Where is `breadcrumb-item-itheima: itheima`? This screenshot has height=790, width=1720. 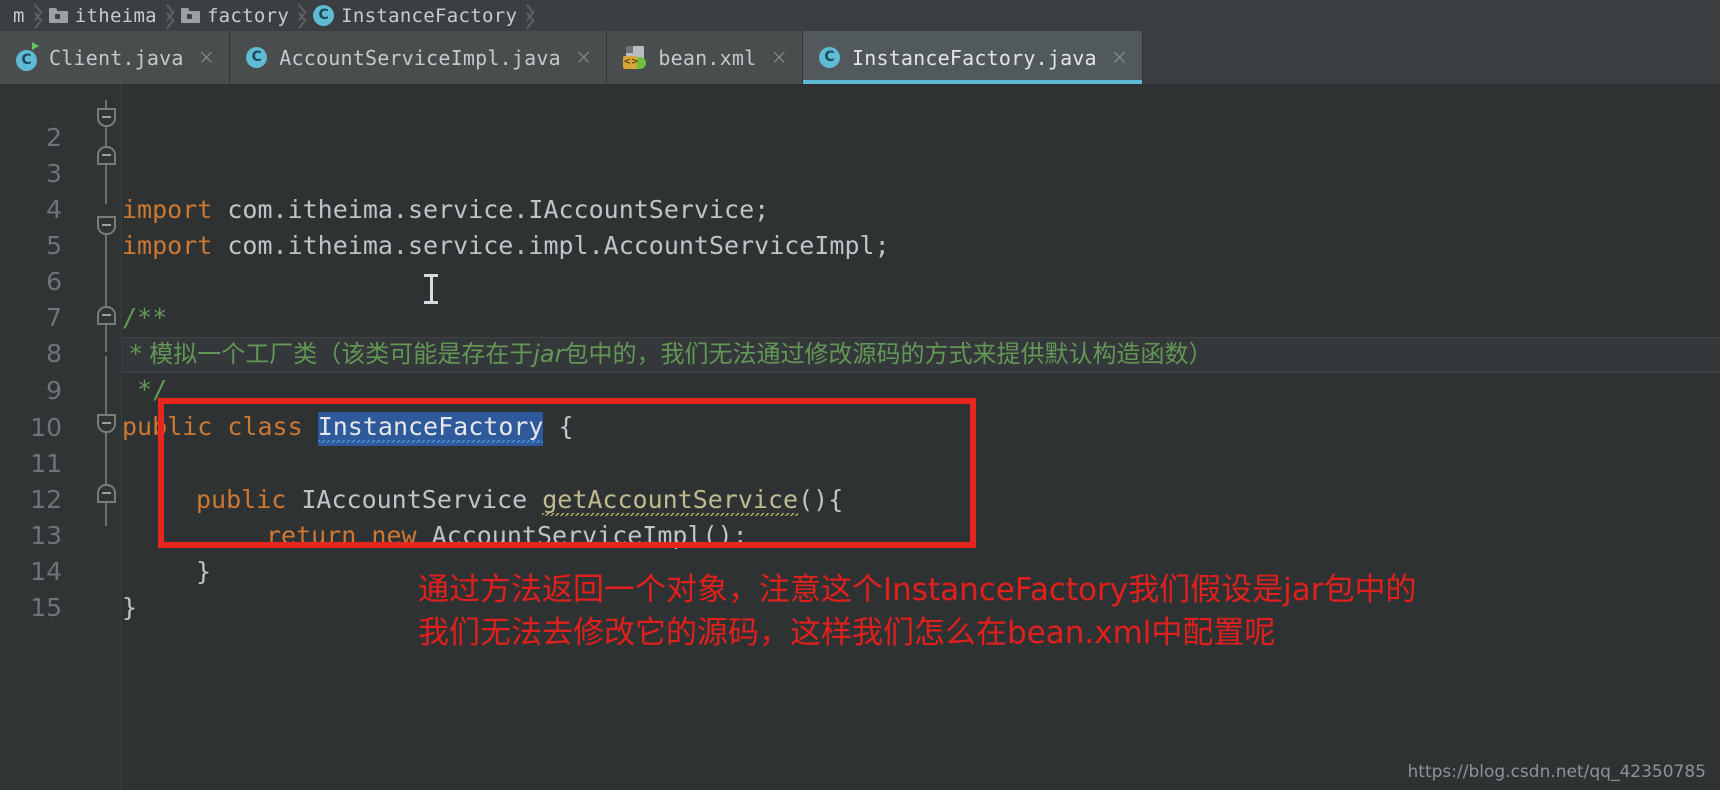 breadcrumb-item-itheima: itheima is located at coordinates (102, 15).